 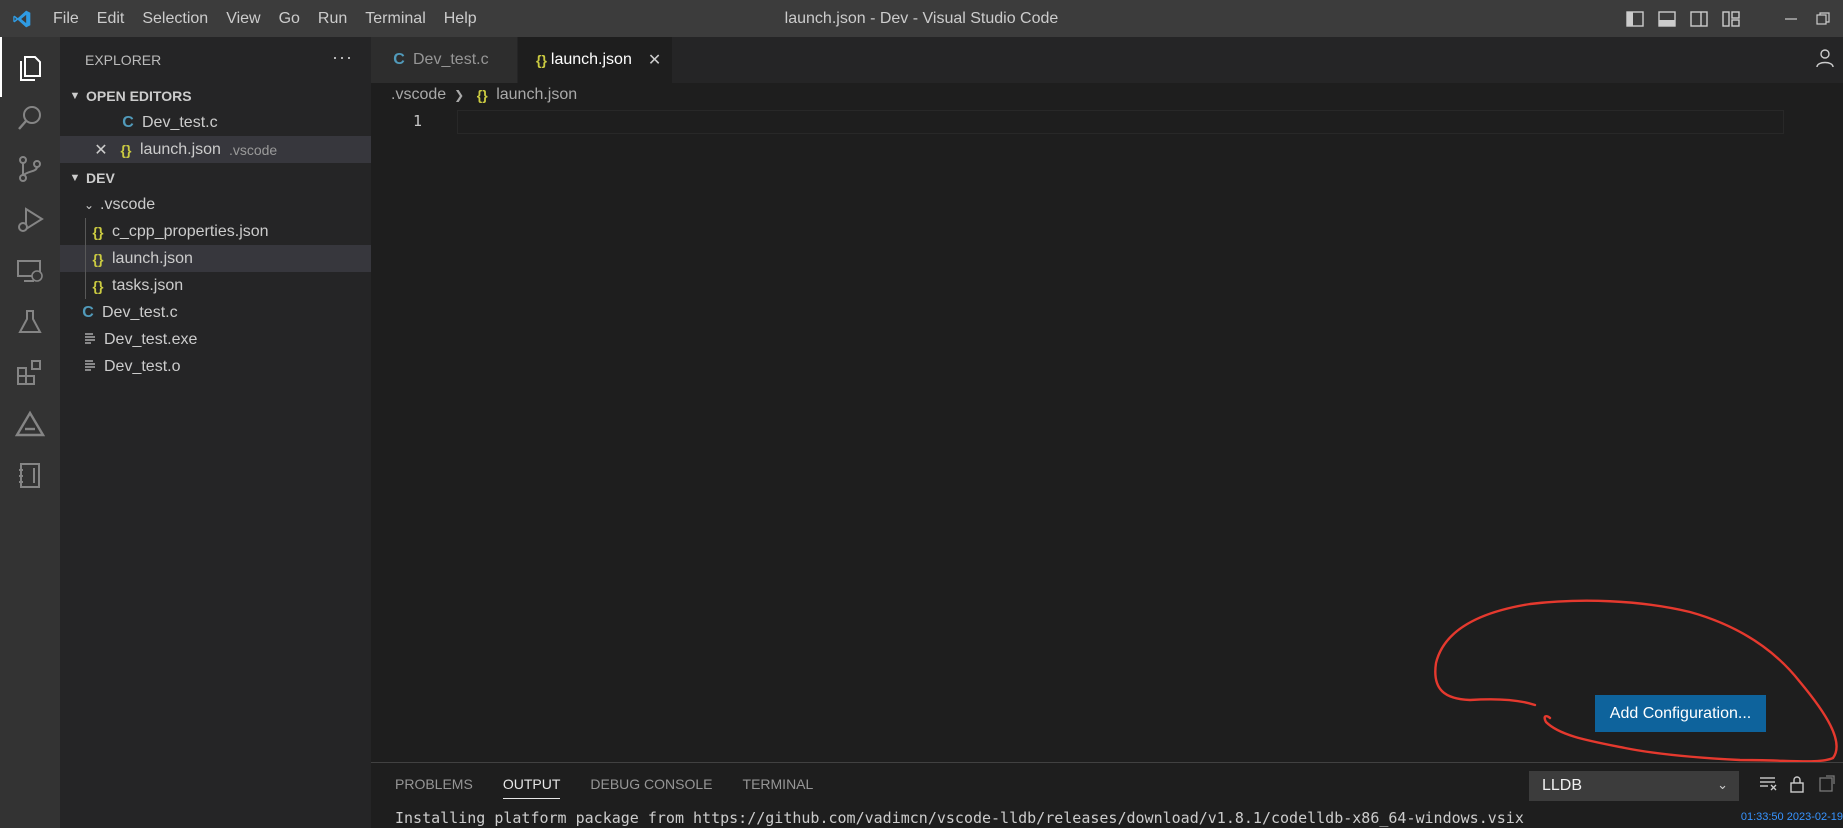 I want to click on open-editor-item: C Dev_test.c, so click(x=215, y=122).